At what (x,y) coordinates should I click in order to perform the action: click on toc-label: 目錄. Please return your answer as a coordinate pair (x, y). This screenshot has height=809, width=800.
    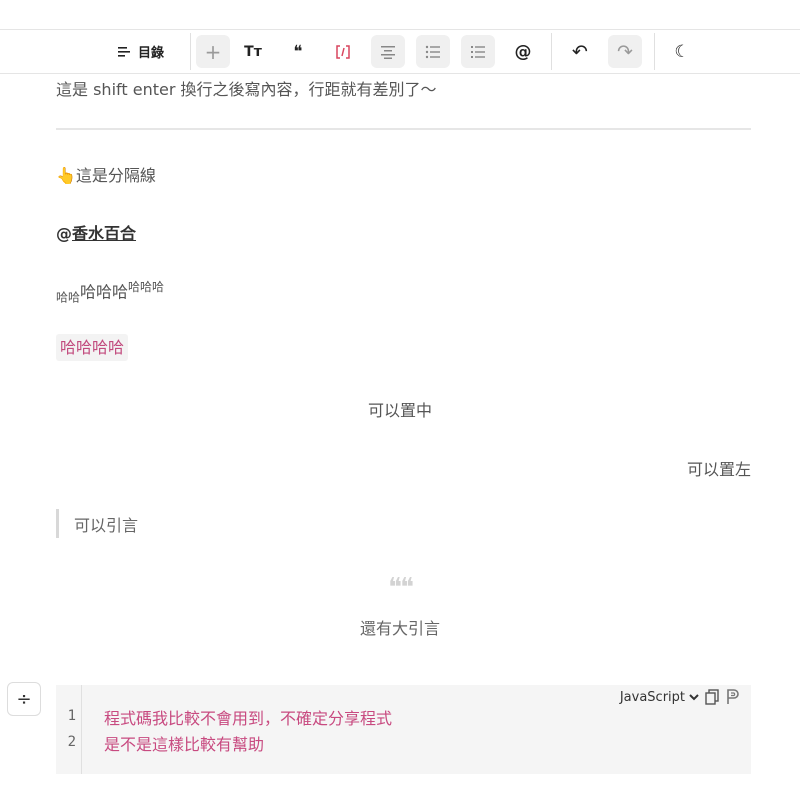
    Looking at the image, I should click on (150, 53).